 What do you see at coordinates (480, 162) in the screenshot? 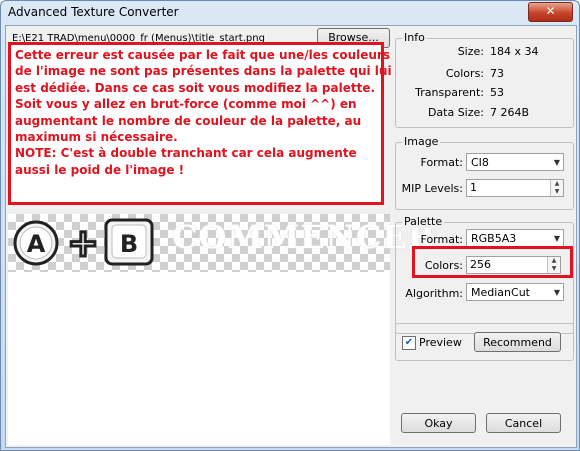
I see `image-format-value: CI8` at bounding box center [480, 162].